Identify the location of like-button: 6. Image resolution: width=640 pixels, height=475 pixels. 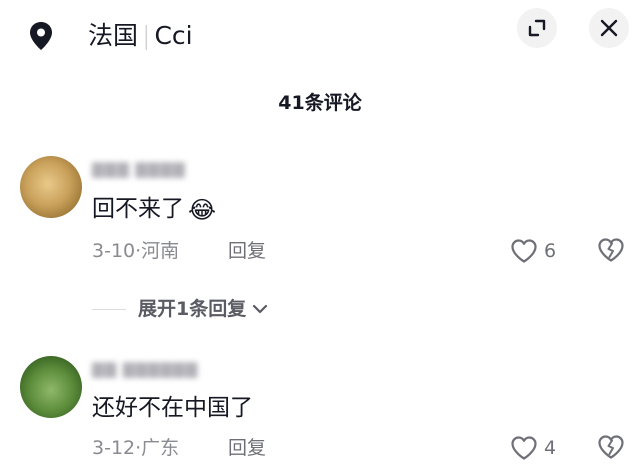
(533, 251).